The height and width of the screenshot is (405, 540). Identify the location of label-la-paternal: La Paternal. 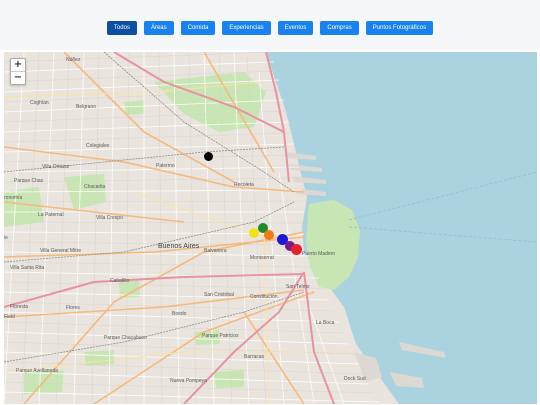
(51, 215).